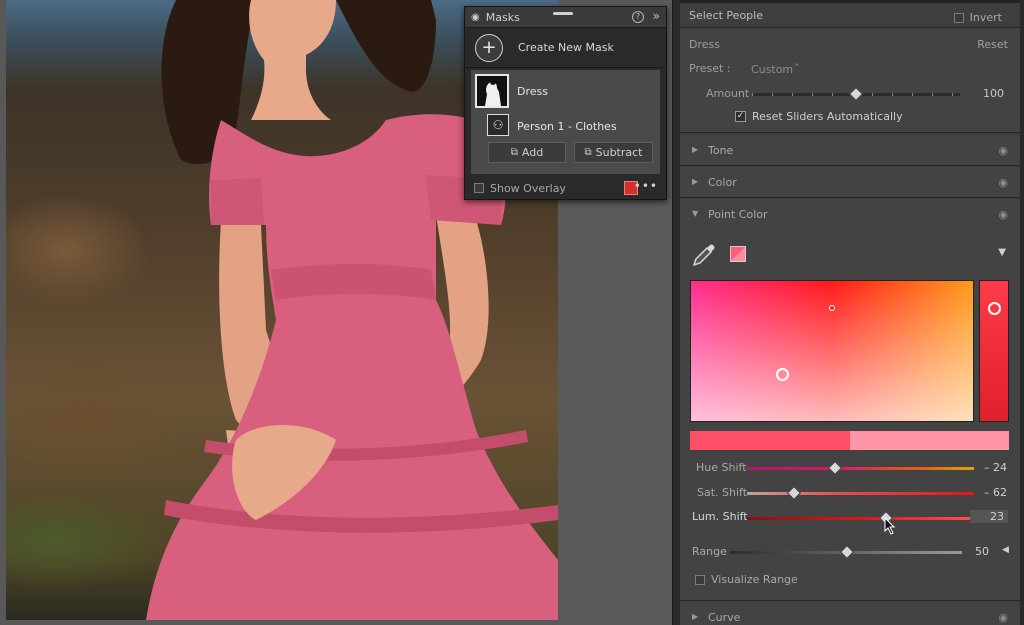 The height and width of the screenshot is (625, 1024). Describe the element at coordinates (1002, 252) in the screenshot. I see `swatch-menu-arrow-icon: ▼` at that location.